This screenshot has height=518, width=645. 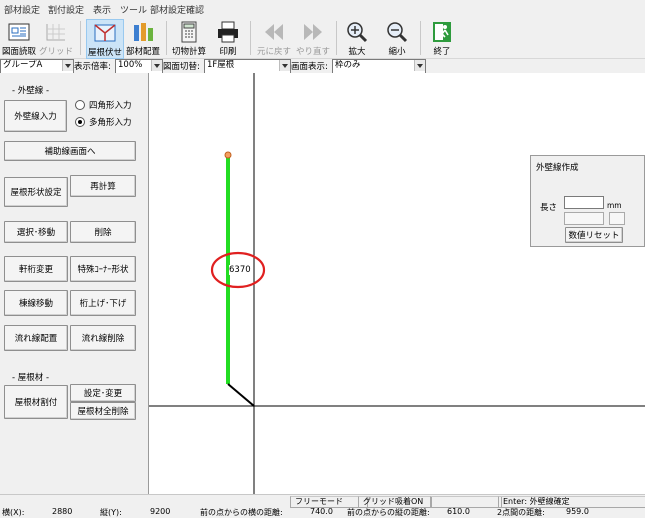 What do you see at coordinates (36, 402) in the screenshot?
I see `roof-material-allocate-button: 屋根材割付` at bounding box center [36, 402].